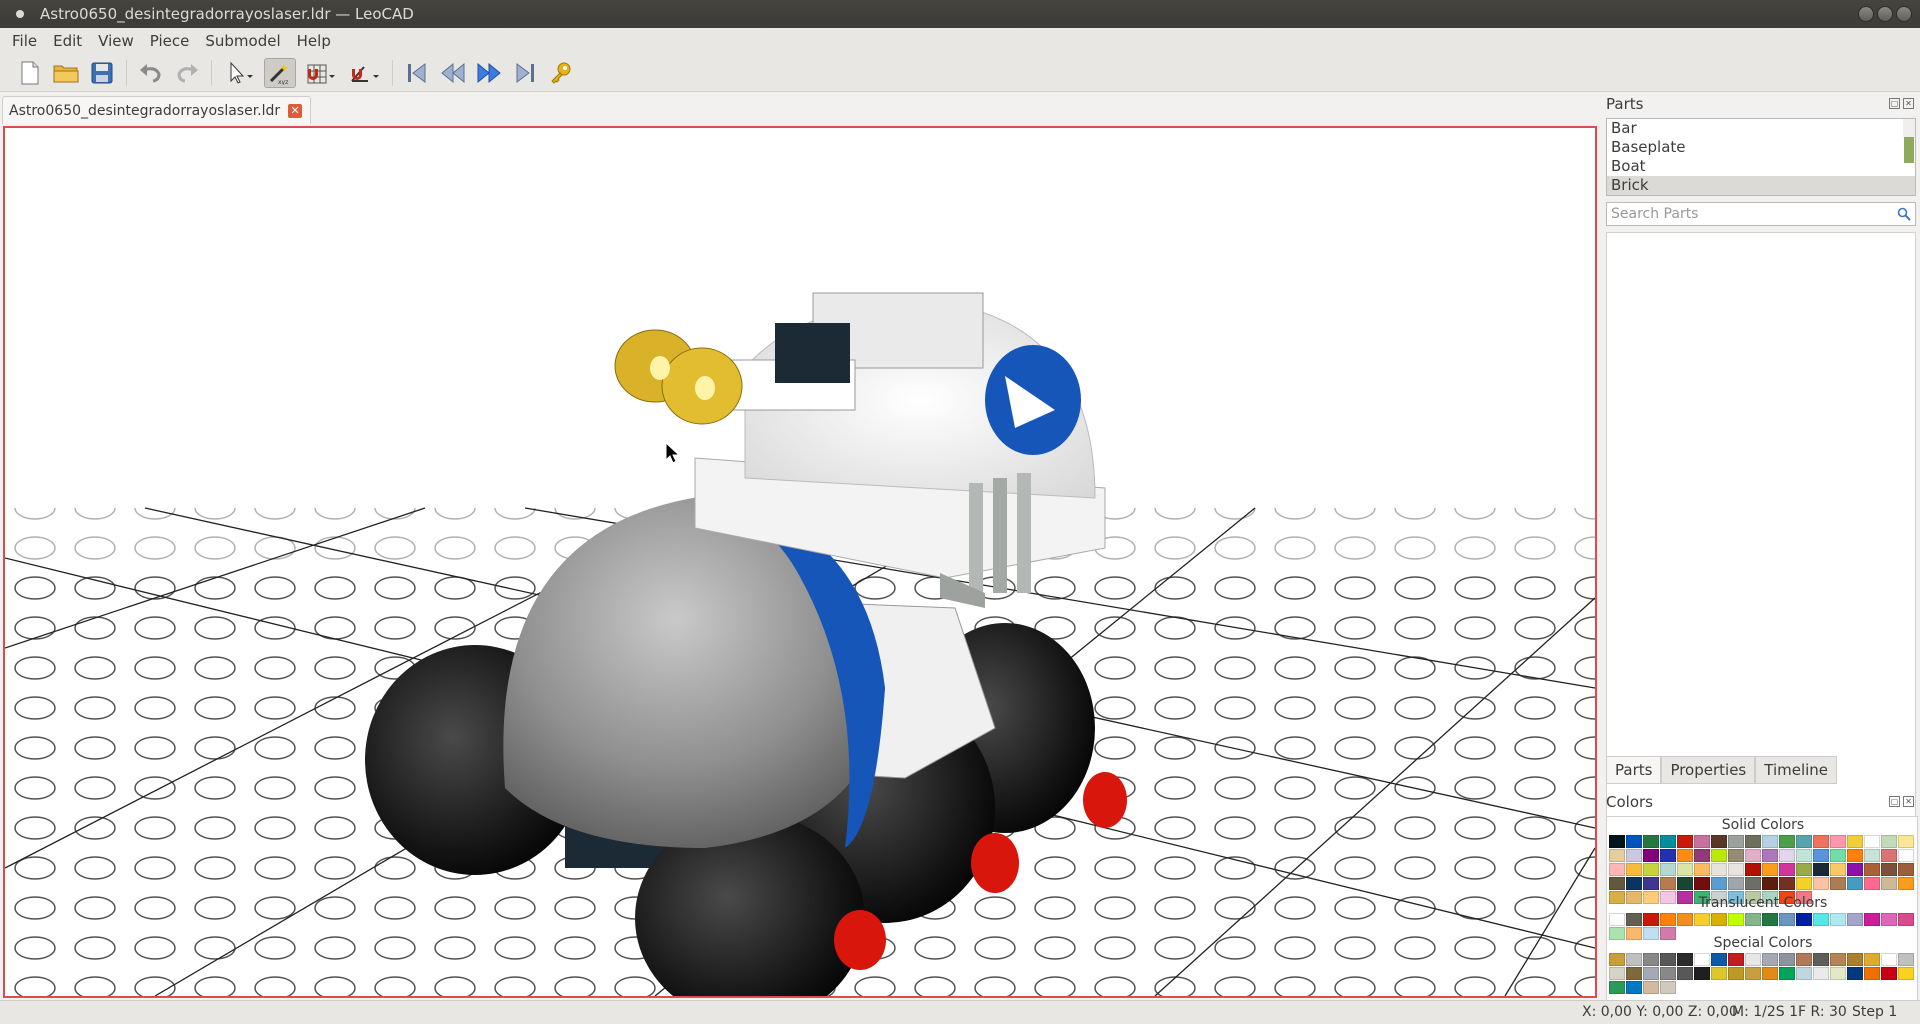  I want to click on category-item: Baseplate, so click(1761, 147).